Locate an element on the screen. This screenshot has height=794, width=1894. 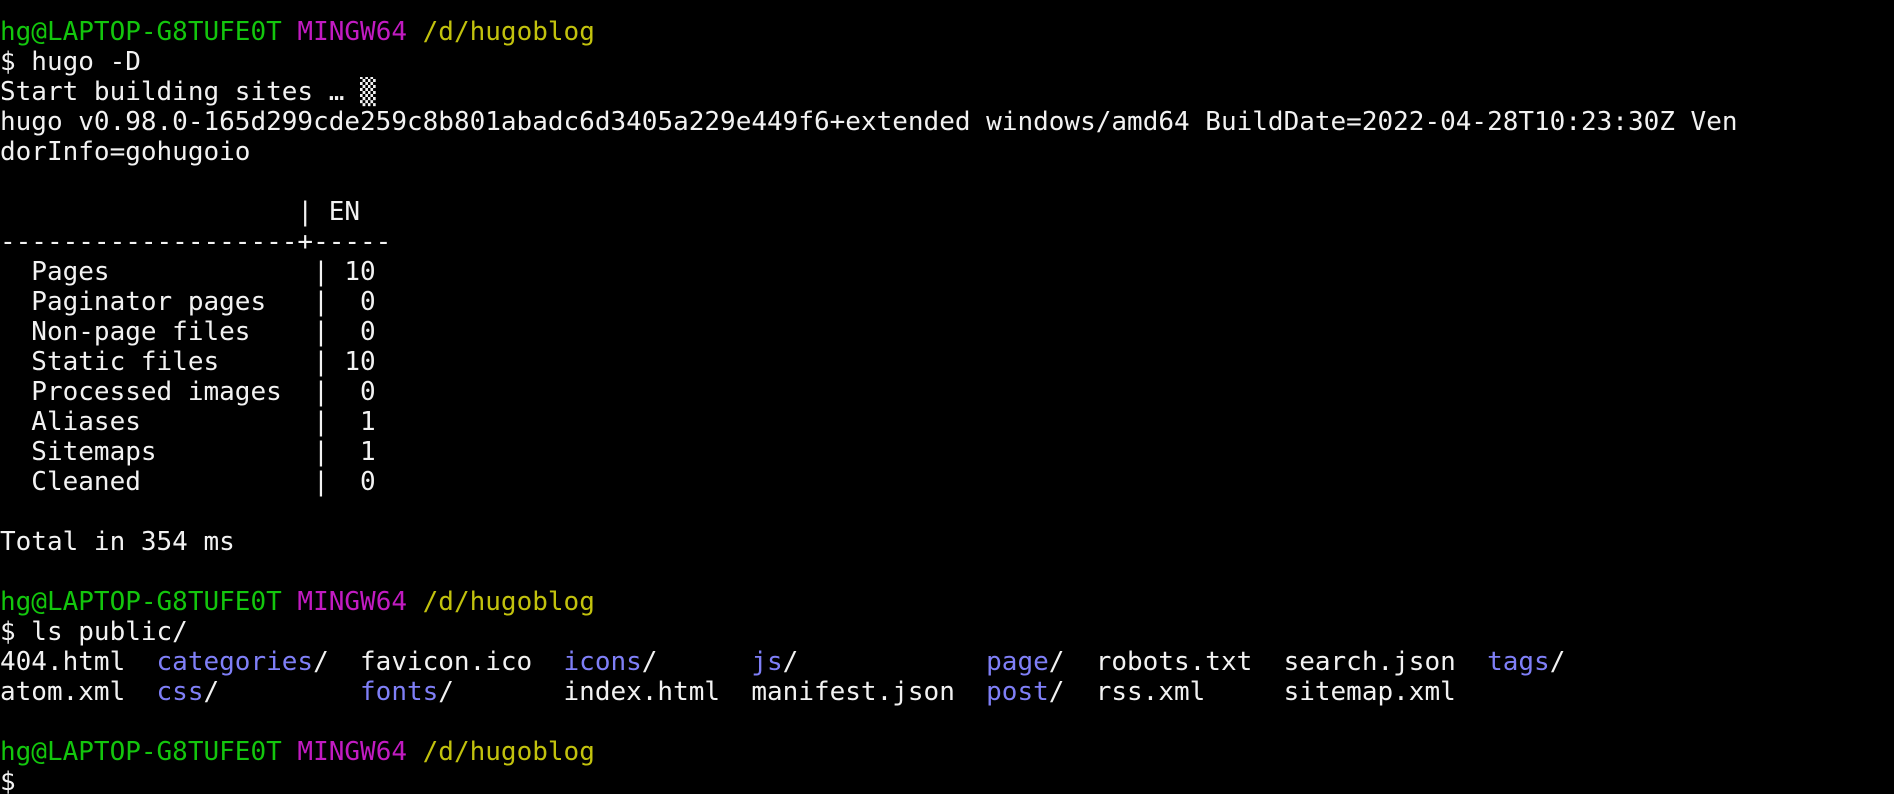
file-name: index.html is located at coordinates (642, 692).